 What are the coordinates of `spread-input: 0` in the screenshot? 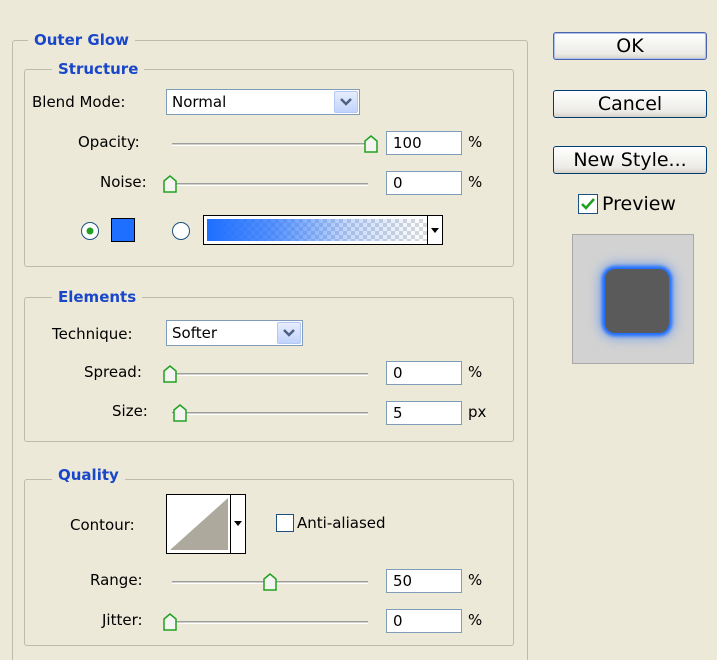 It's located at (424, 373).